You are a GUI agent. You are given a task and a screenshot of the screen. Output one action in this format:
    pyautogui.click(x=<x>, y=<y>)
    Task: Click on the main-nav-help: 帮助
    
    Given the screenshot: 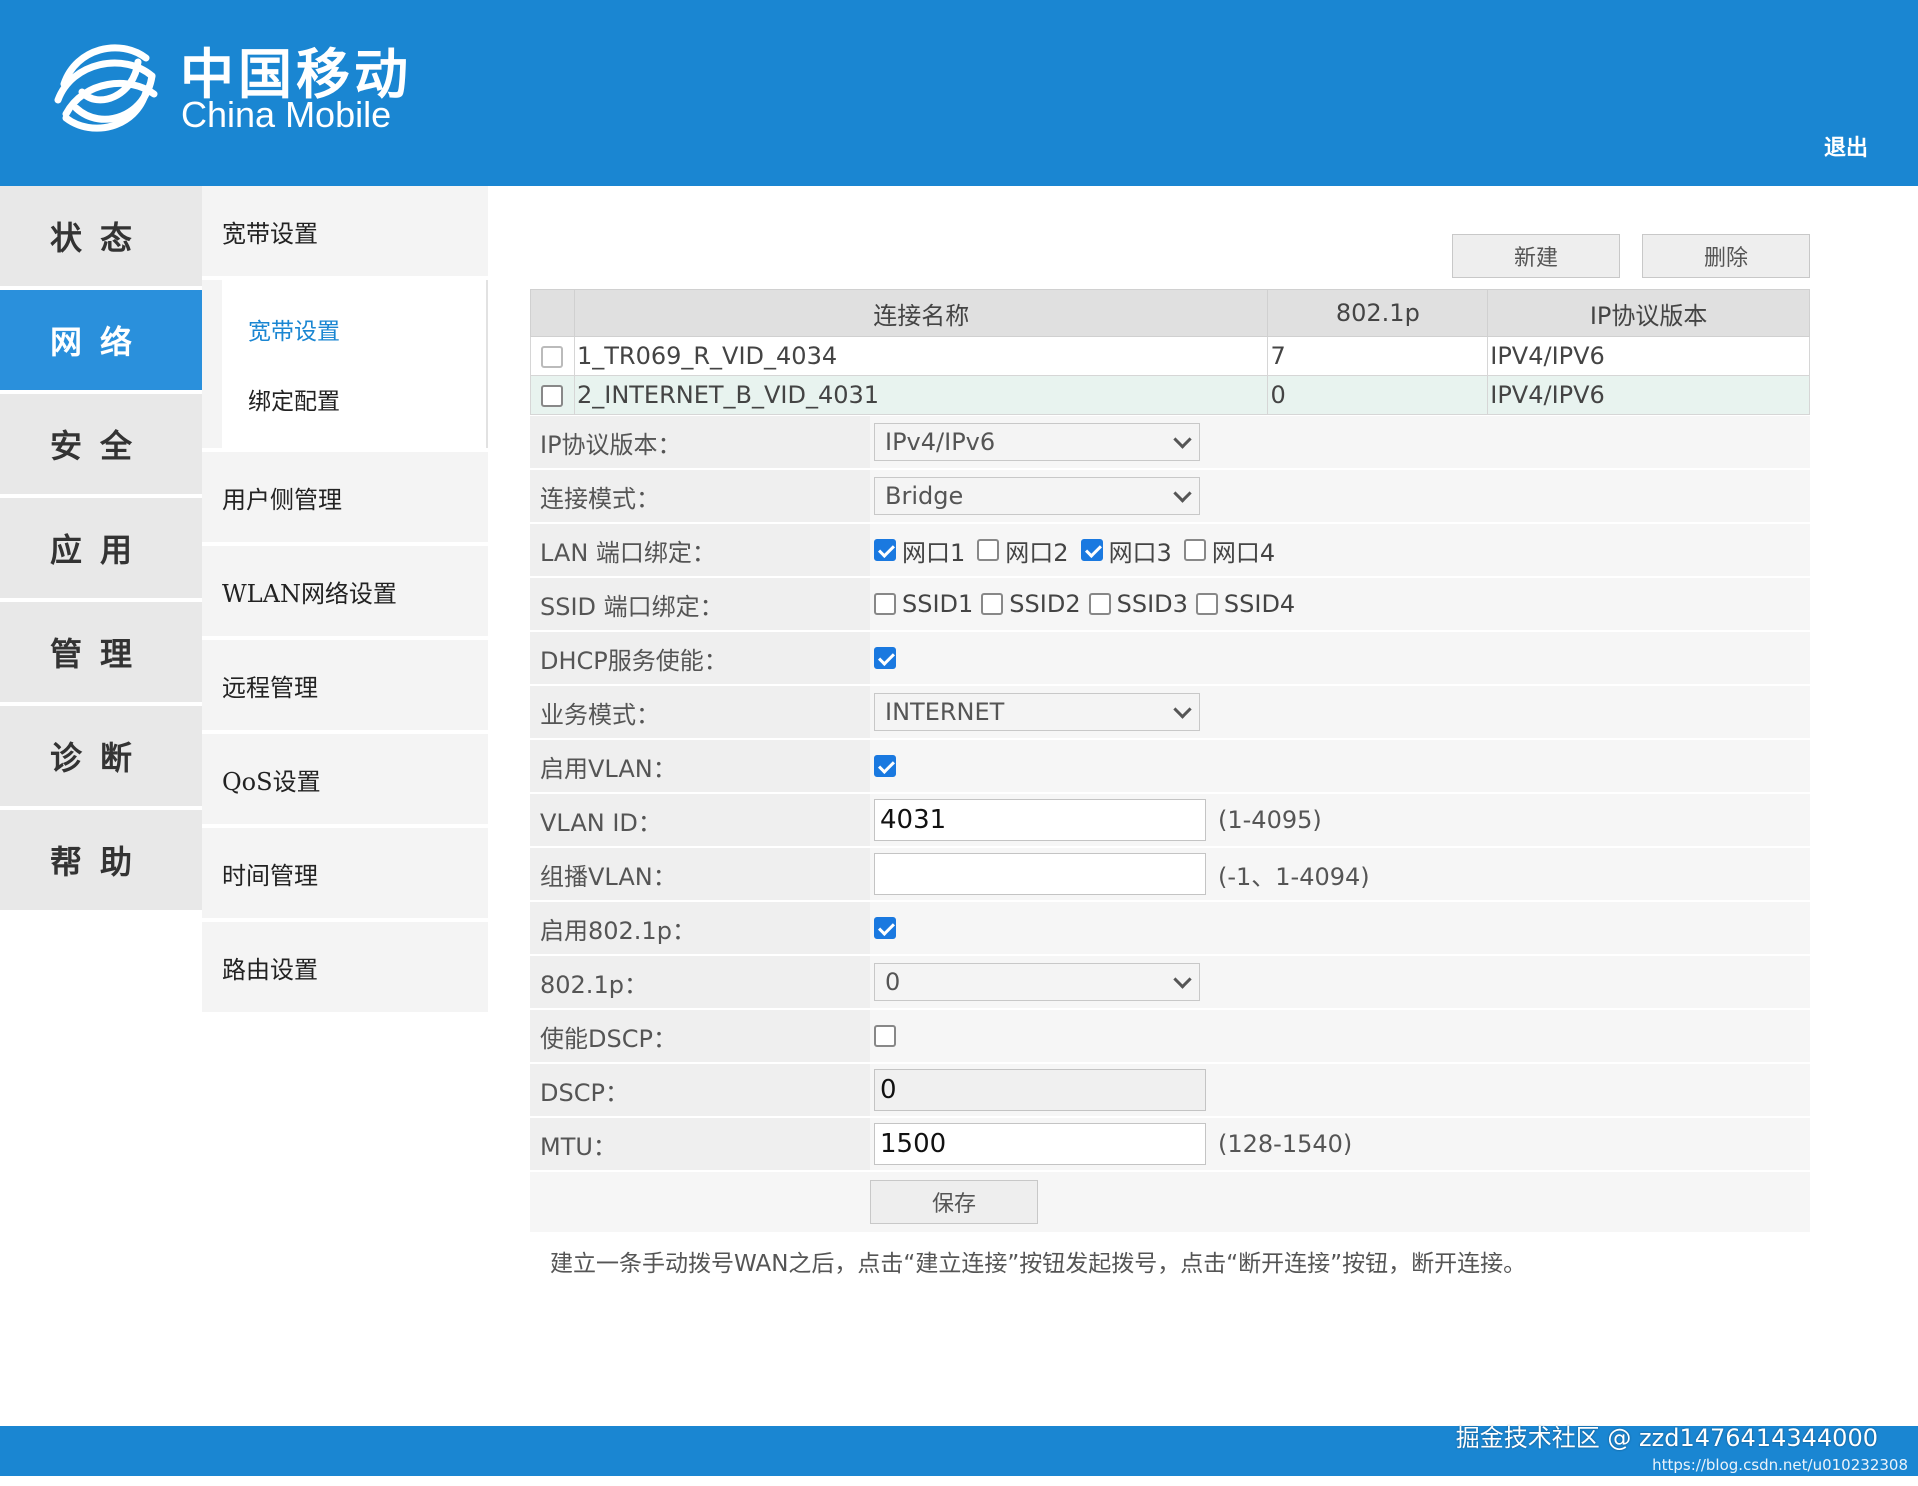 What is the action you would take?
    pyautogui.click(x=101, y=860)
    